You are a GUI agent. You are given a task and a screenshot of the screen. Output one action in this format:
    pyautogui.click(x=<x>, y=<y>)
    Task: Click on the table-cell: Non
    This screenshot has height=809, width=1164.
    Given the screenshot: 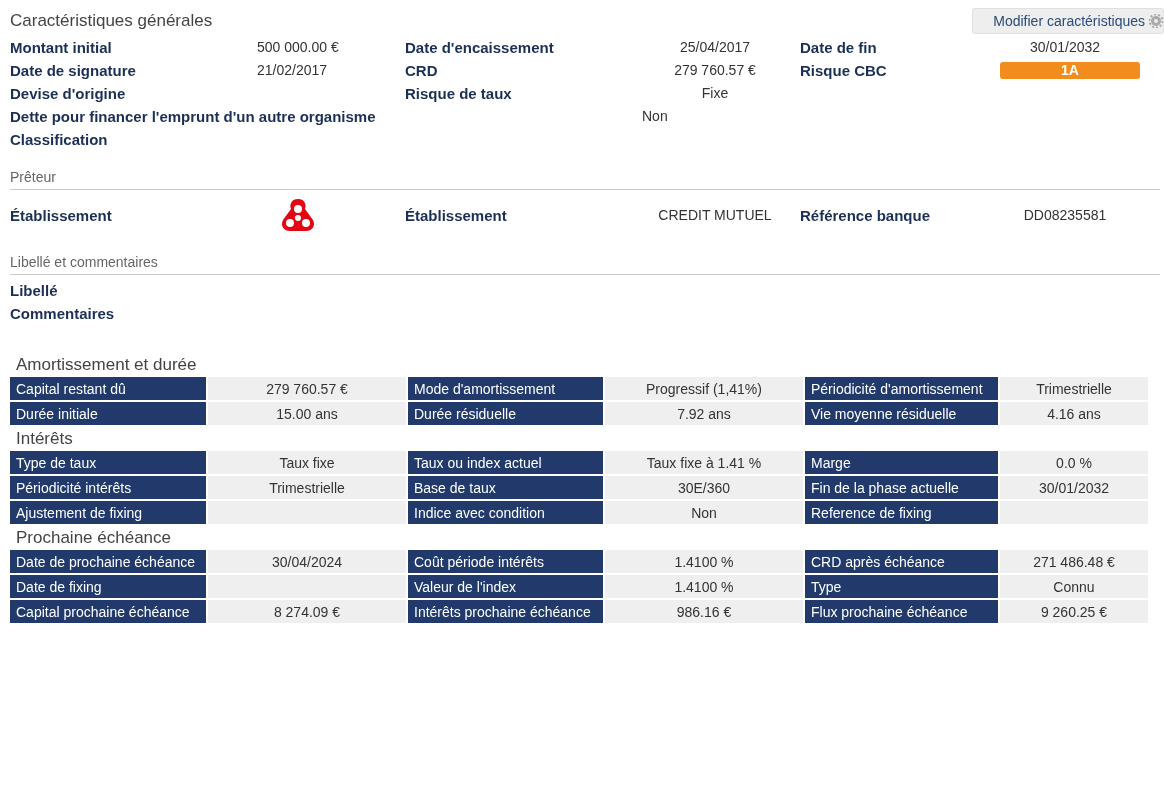 What is the action you would take?
    pyautogui.click(x=704, y=512)
    